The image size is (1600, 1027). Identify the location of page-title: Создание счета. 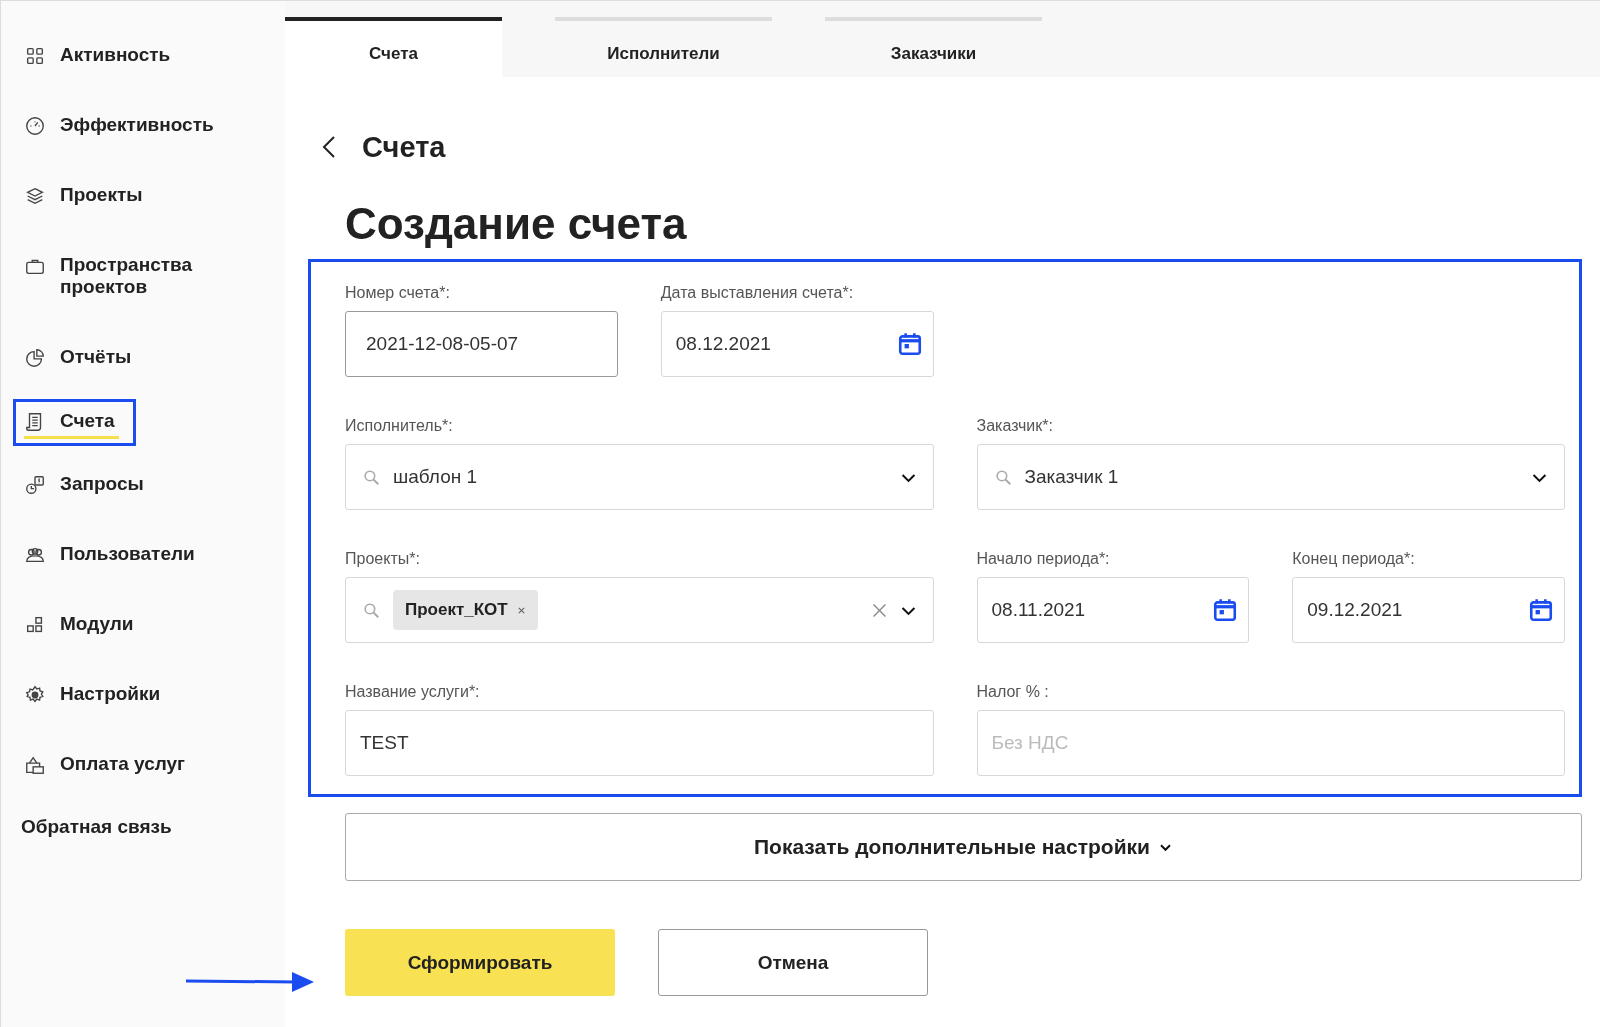
(516, 224).